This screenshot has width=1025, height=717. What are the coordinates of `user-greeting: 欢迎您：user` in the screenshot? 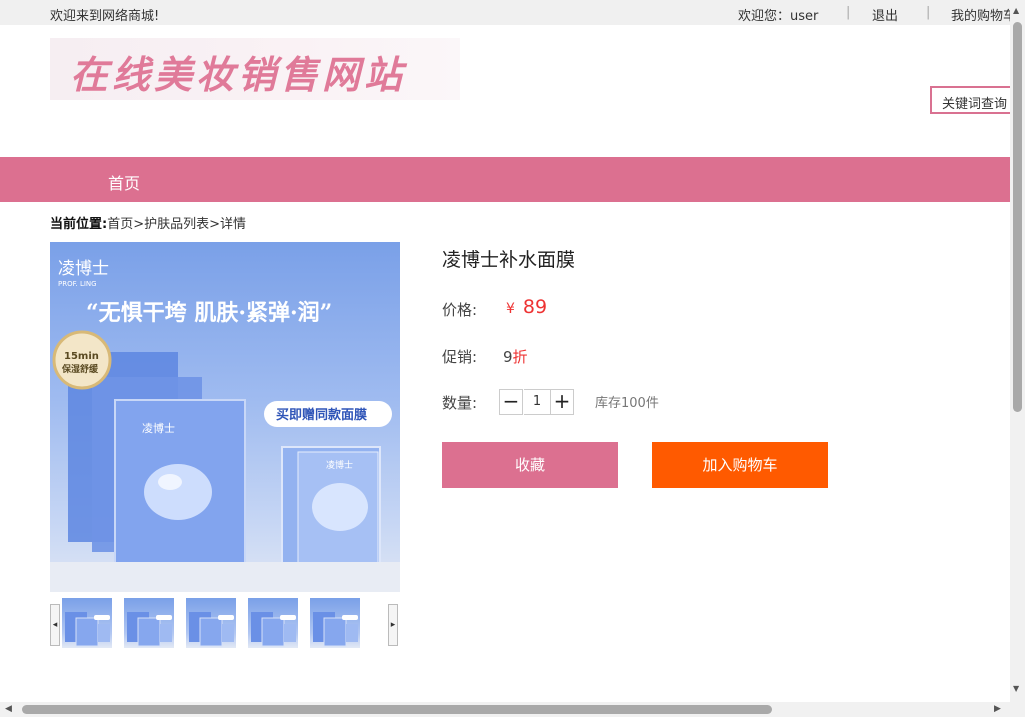 It's located at (778, 16).